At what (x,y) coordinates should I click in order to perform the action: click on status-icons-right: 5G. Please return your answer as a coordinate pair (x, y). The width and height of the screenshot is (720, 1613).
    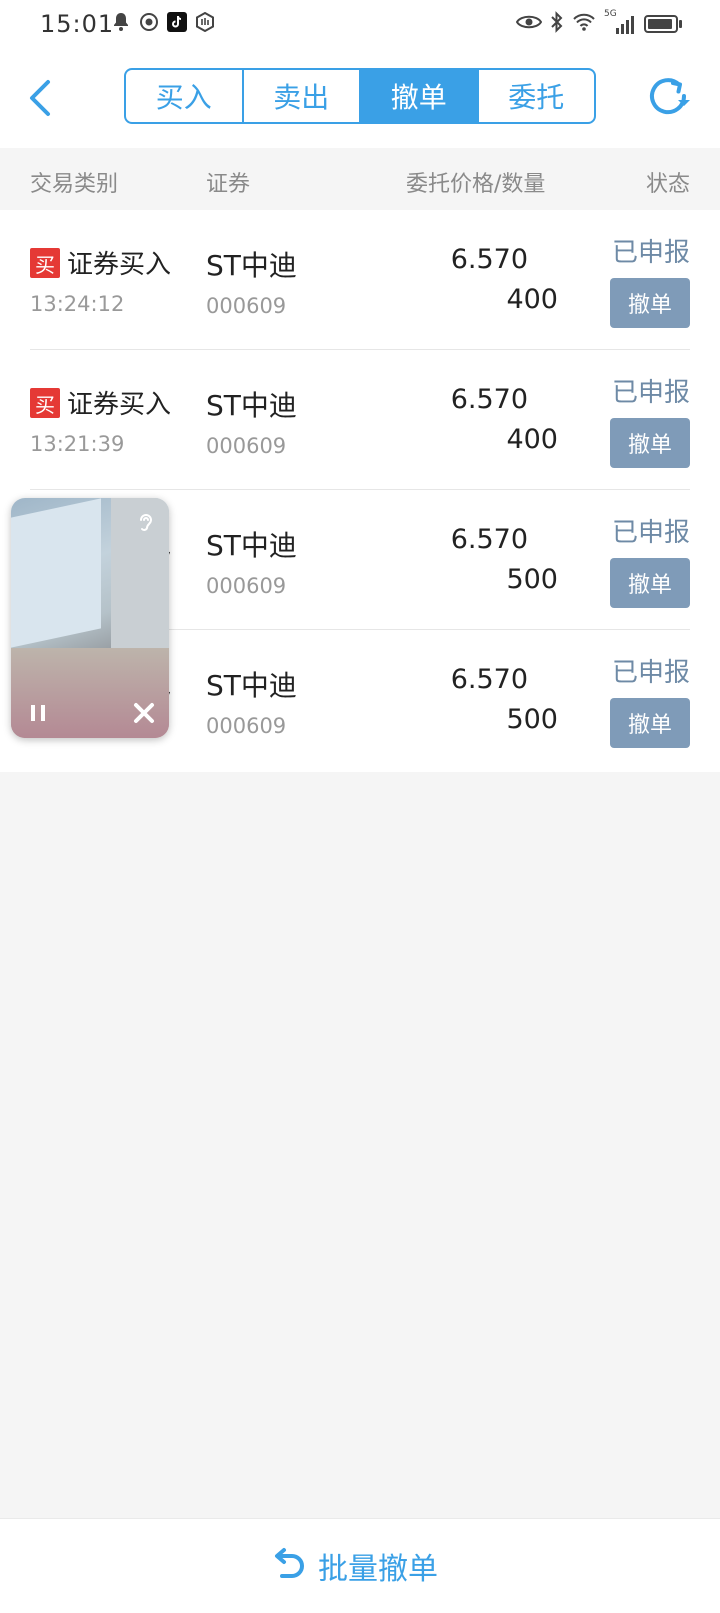
    Looking at the image, I should click on (598, 23).